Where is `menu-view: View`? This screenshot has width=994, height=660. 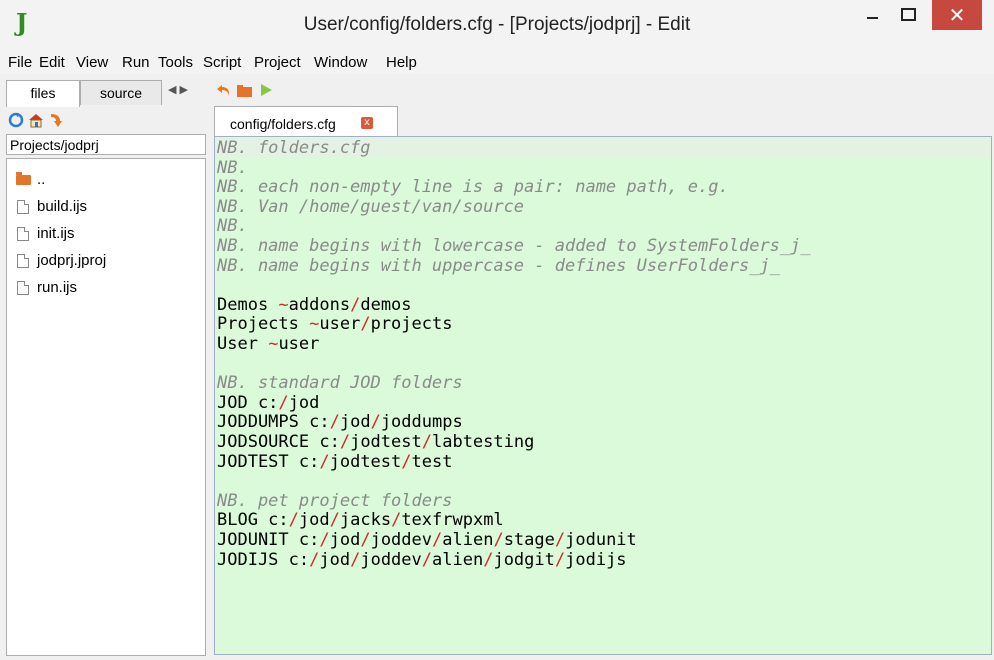
menu-view: View is located at coordinates (92, 62).